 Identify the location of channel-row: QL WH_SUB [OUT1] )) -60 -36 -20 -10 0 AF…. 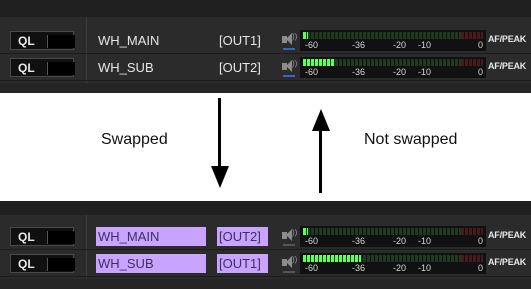
(265, 264).